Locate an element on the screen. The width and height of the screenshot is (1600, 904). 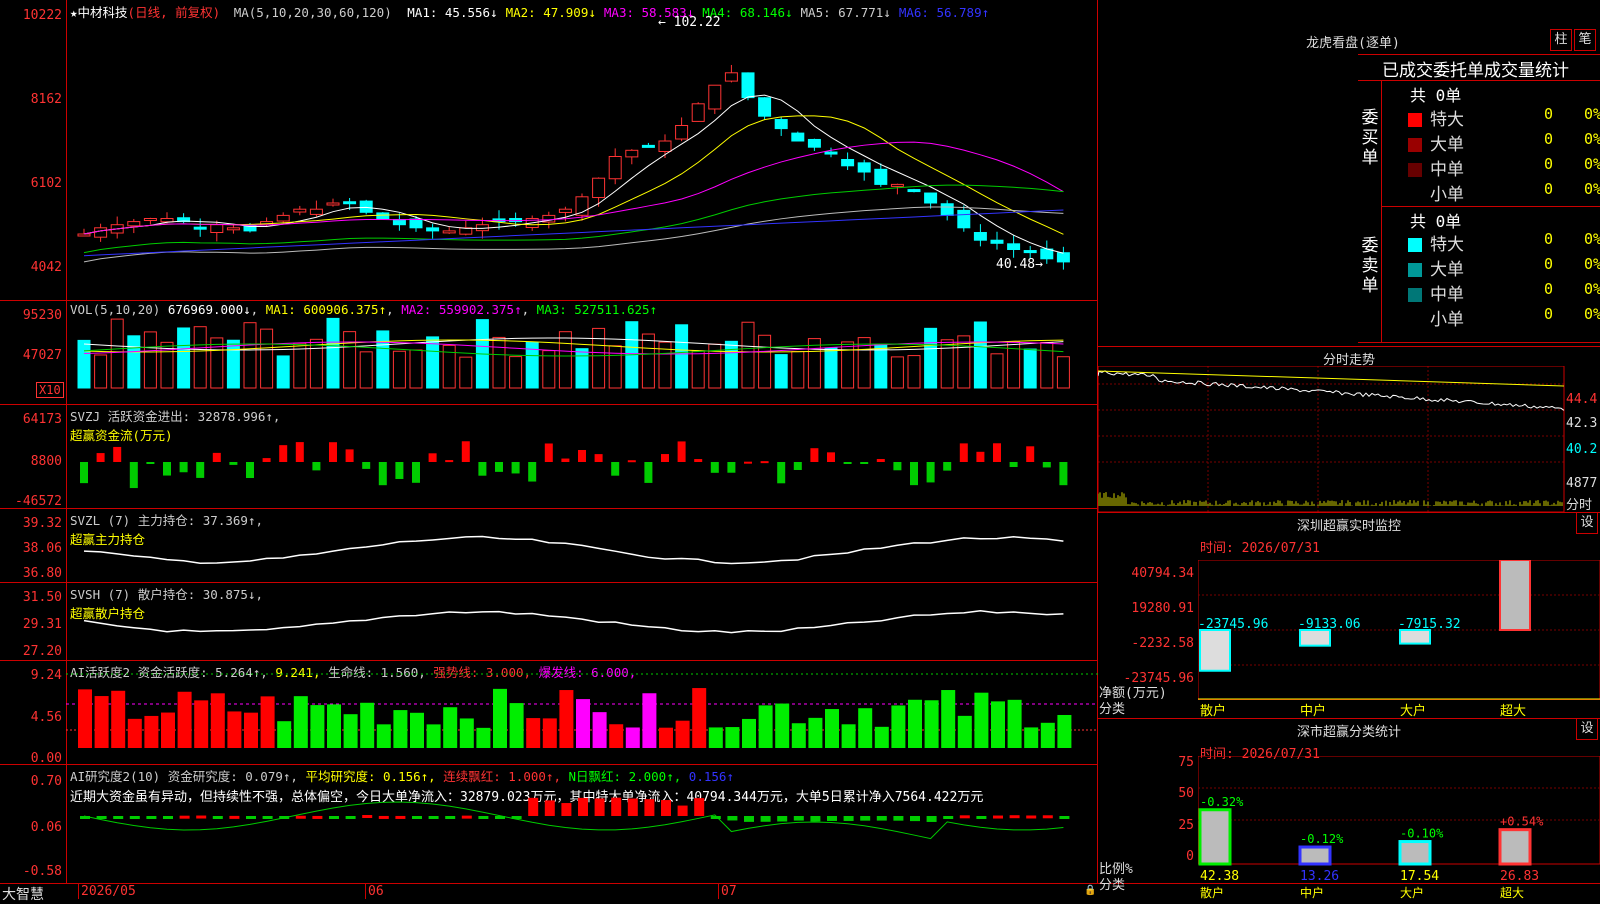
axis-label: 0.70 is located at coordinates (46, 781).